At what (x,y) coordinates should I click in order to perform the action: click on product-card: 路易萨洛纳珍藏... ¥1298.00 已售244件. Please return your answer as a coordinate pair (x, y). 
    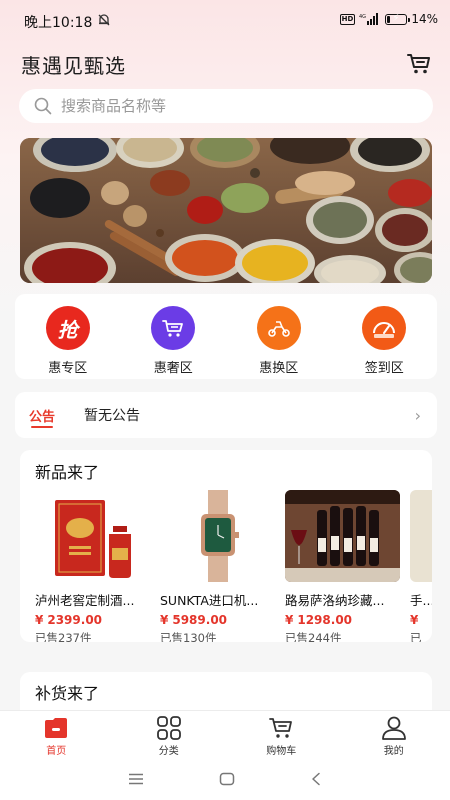
    Looking at the image, I should click on (342, 566).